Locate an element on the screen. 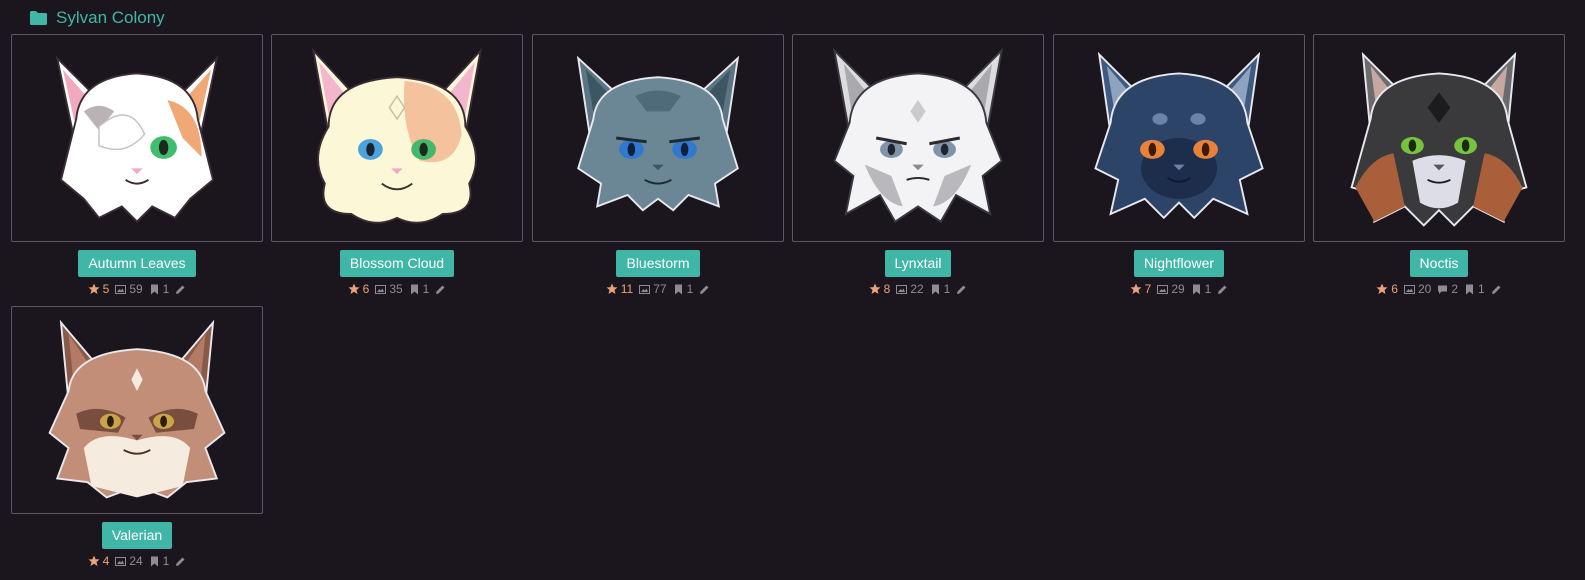  character-stats: 6 20 2 1 is located at coordinates (1439, 289).